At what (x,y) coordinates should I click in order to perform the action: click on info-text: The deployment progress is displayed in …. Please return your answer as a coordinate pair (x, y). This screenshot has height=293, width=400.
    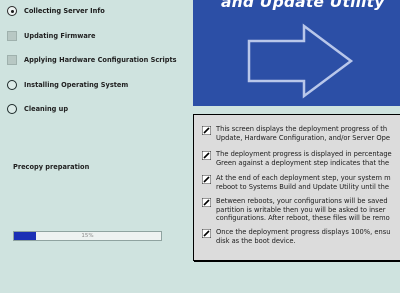
    Looking at the image, I should click on (304, 158).